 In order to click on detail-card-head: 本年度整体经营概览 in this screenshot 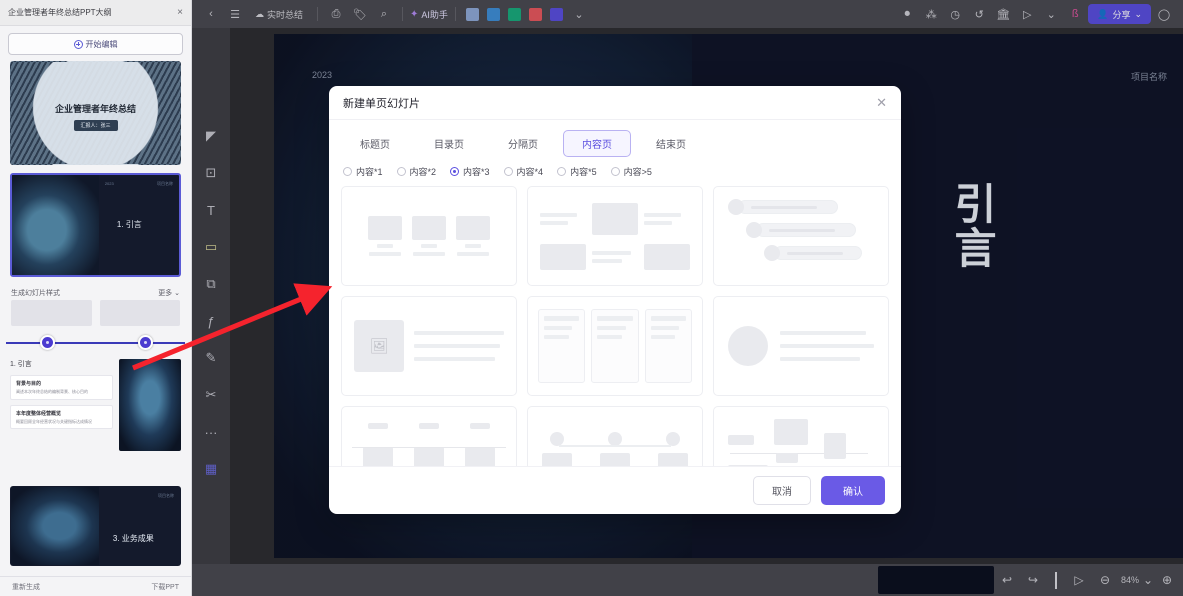, I will do `click(39, 413)`.